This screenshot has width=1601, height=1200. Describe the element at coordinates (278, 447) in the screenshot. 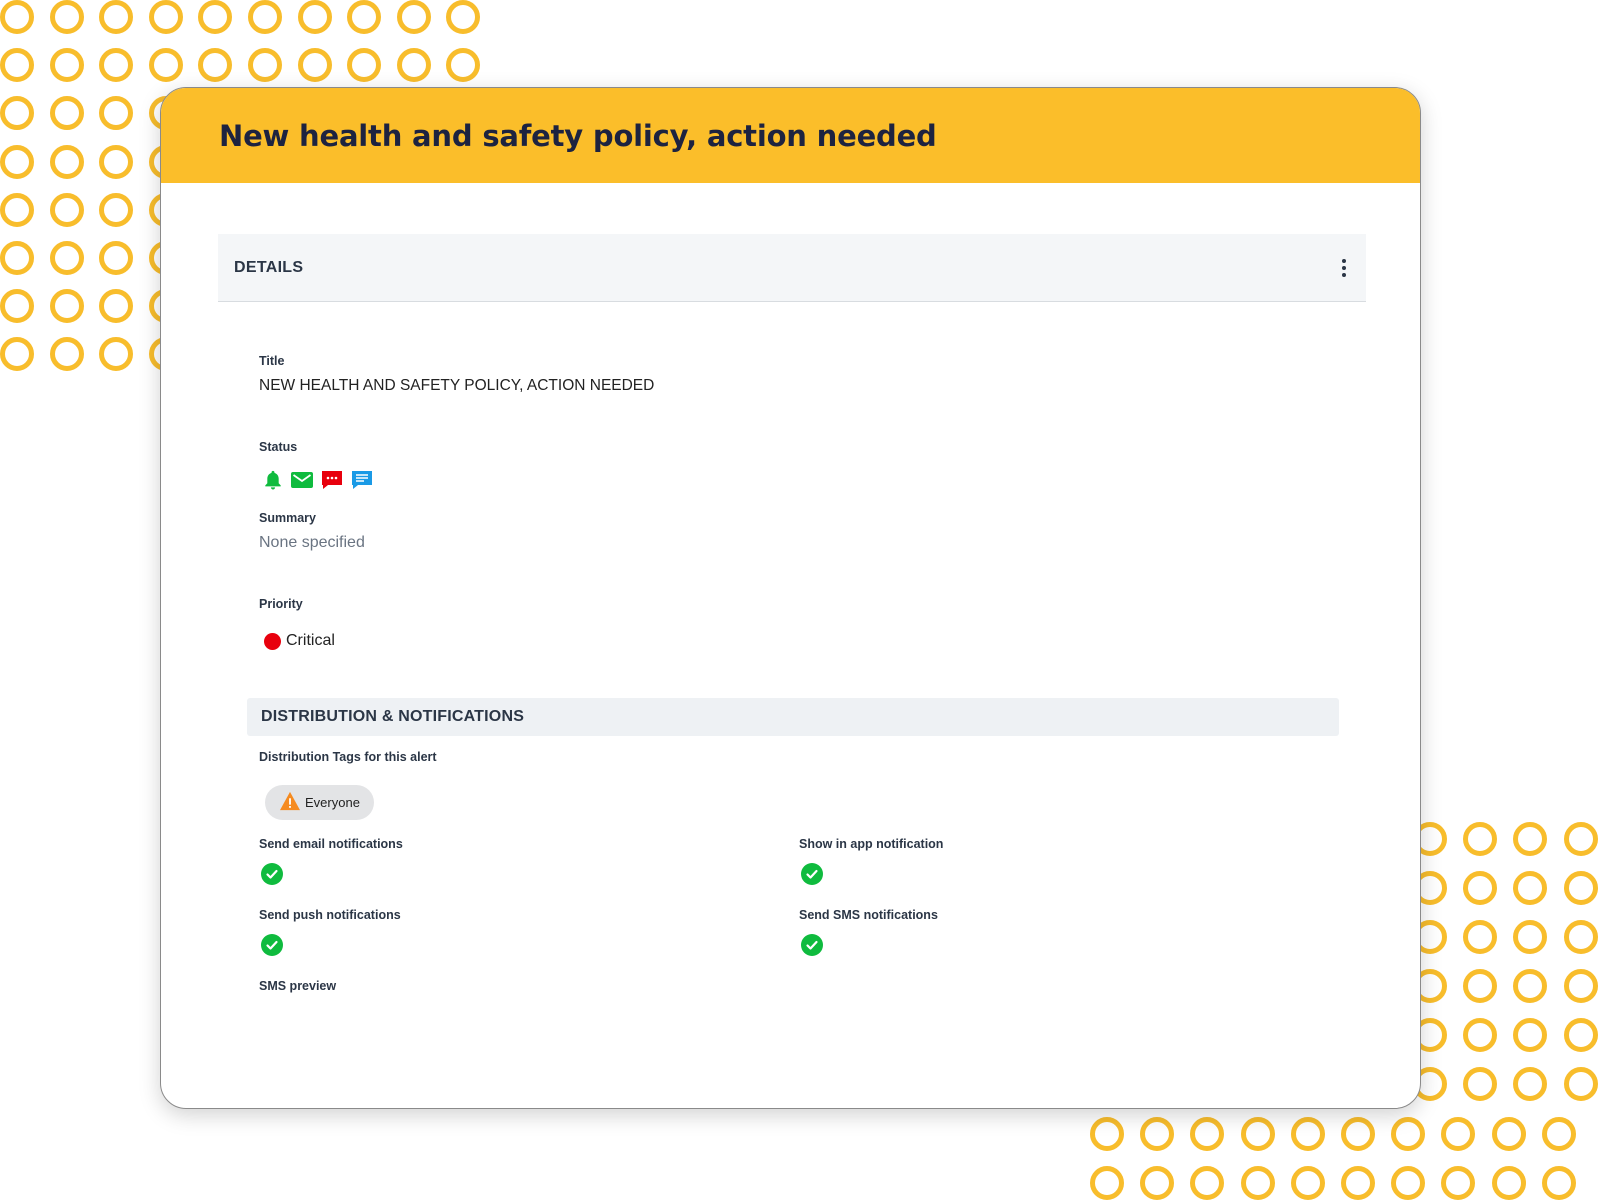

I see `status-label: Status` at that location.